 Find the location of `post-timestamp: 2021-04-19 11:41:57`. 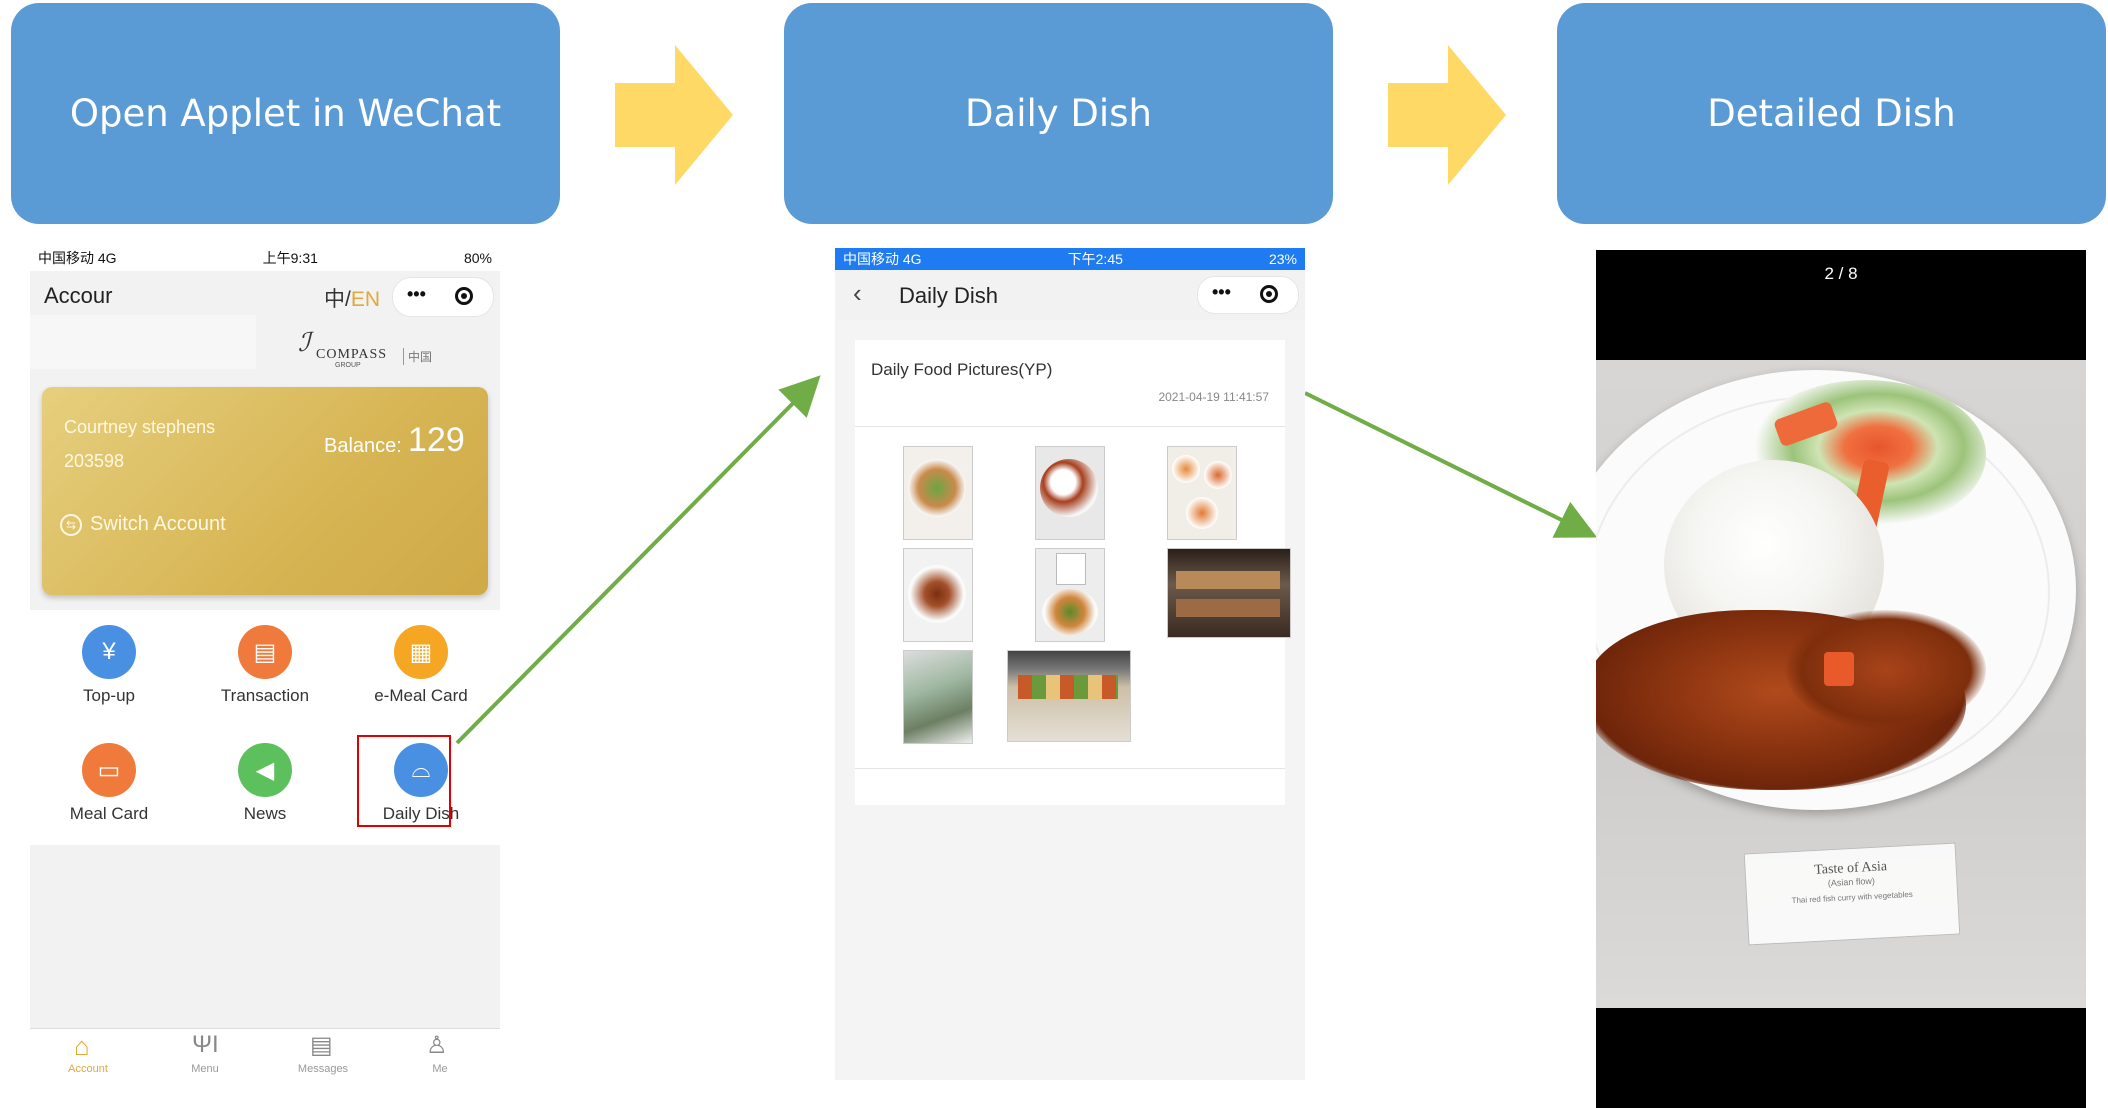

post-timestamp: 2021-04-19 11:41:57 is located at coordinates (1213, 397).